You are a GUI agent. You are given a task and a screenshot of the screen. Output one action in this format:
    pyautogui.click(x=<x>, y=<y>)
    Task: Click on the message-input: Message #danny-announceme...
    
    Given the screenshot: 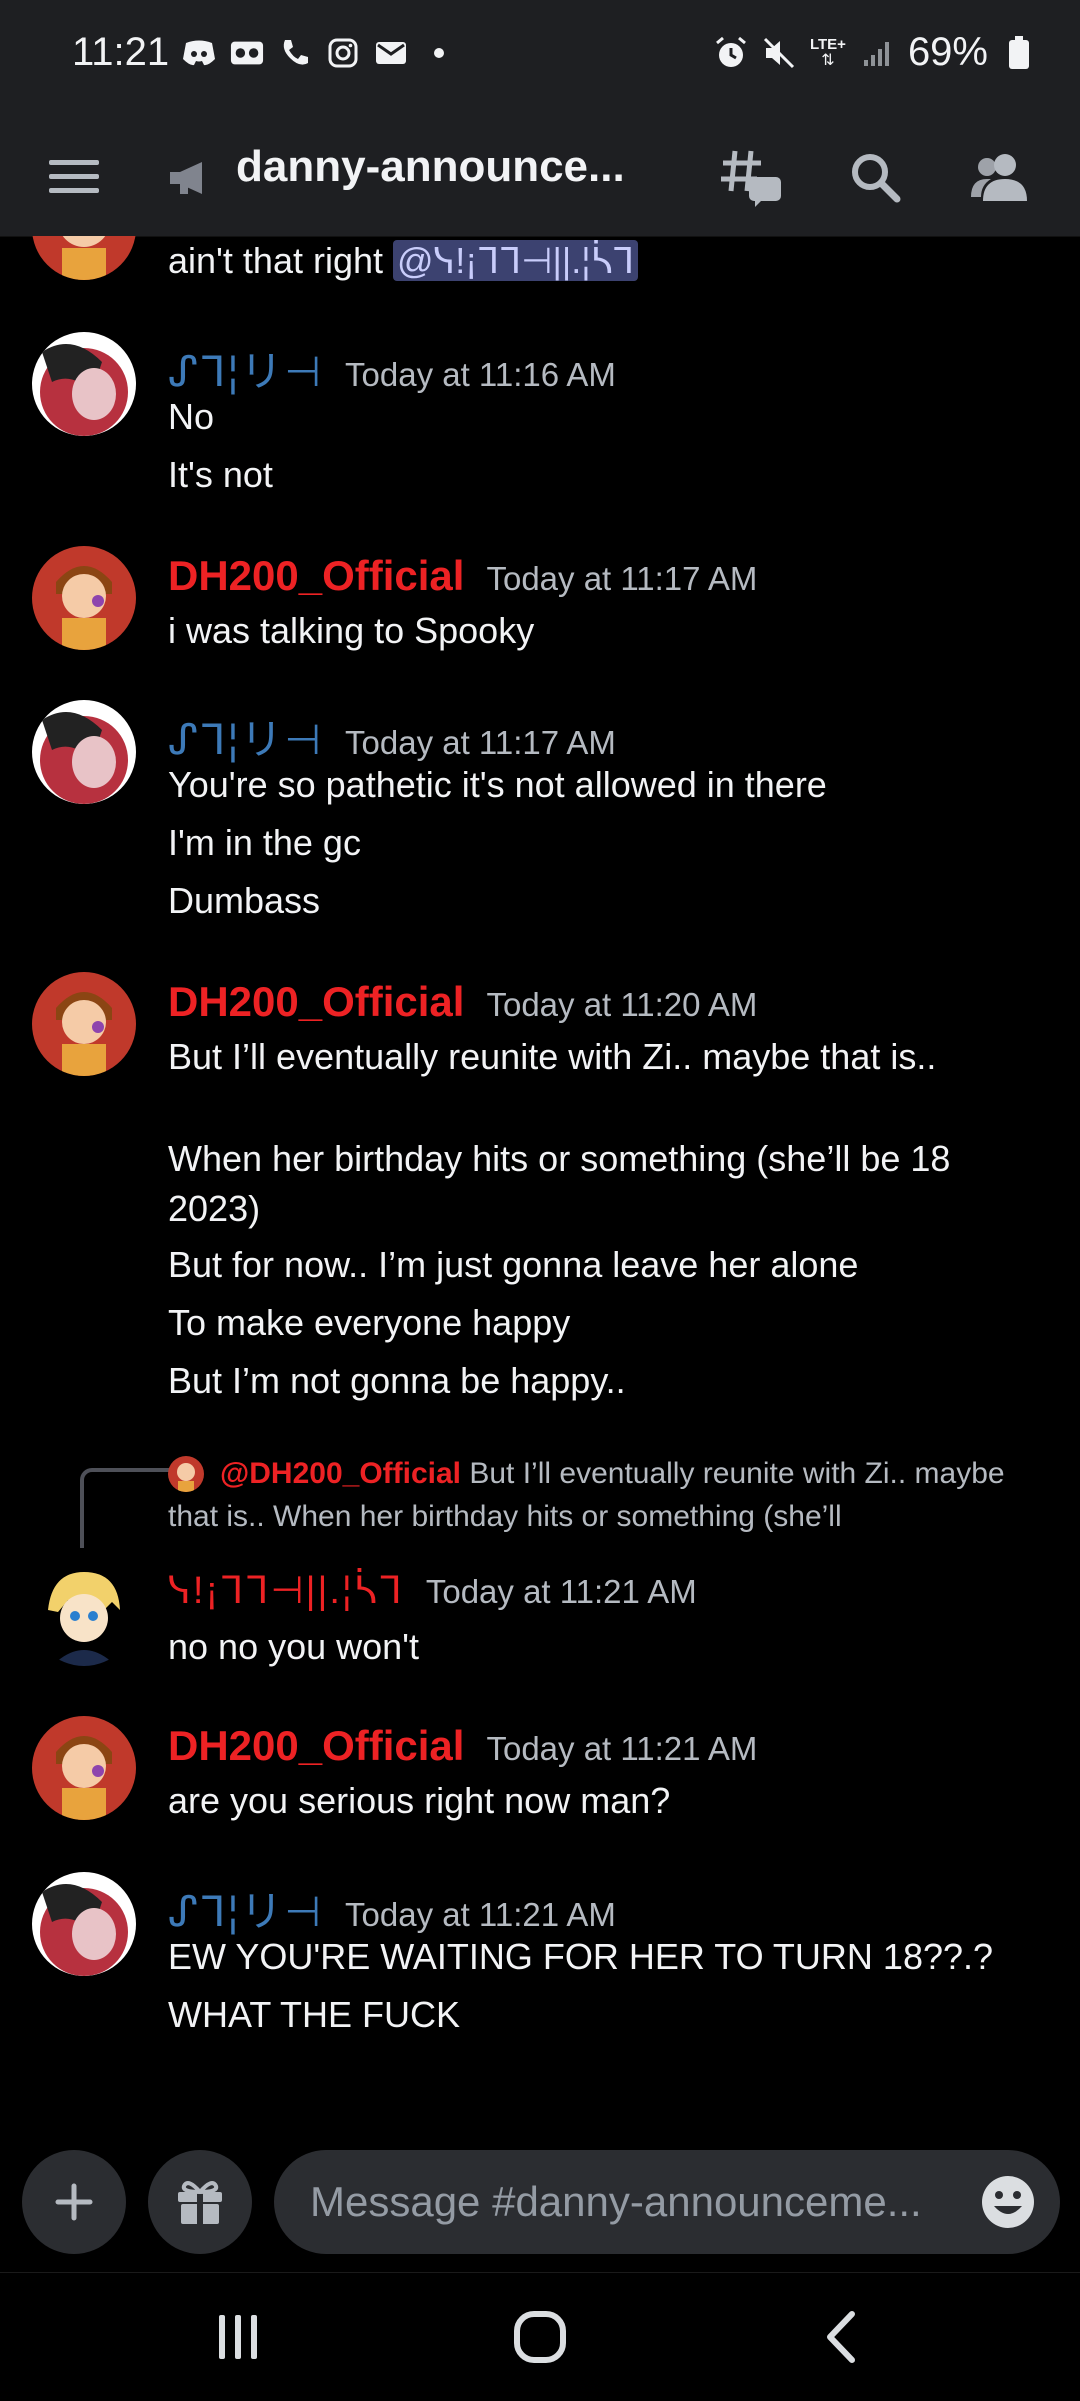 What is the action you would take?
    pyautogui.click(x=667, y=2202)
    